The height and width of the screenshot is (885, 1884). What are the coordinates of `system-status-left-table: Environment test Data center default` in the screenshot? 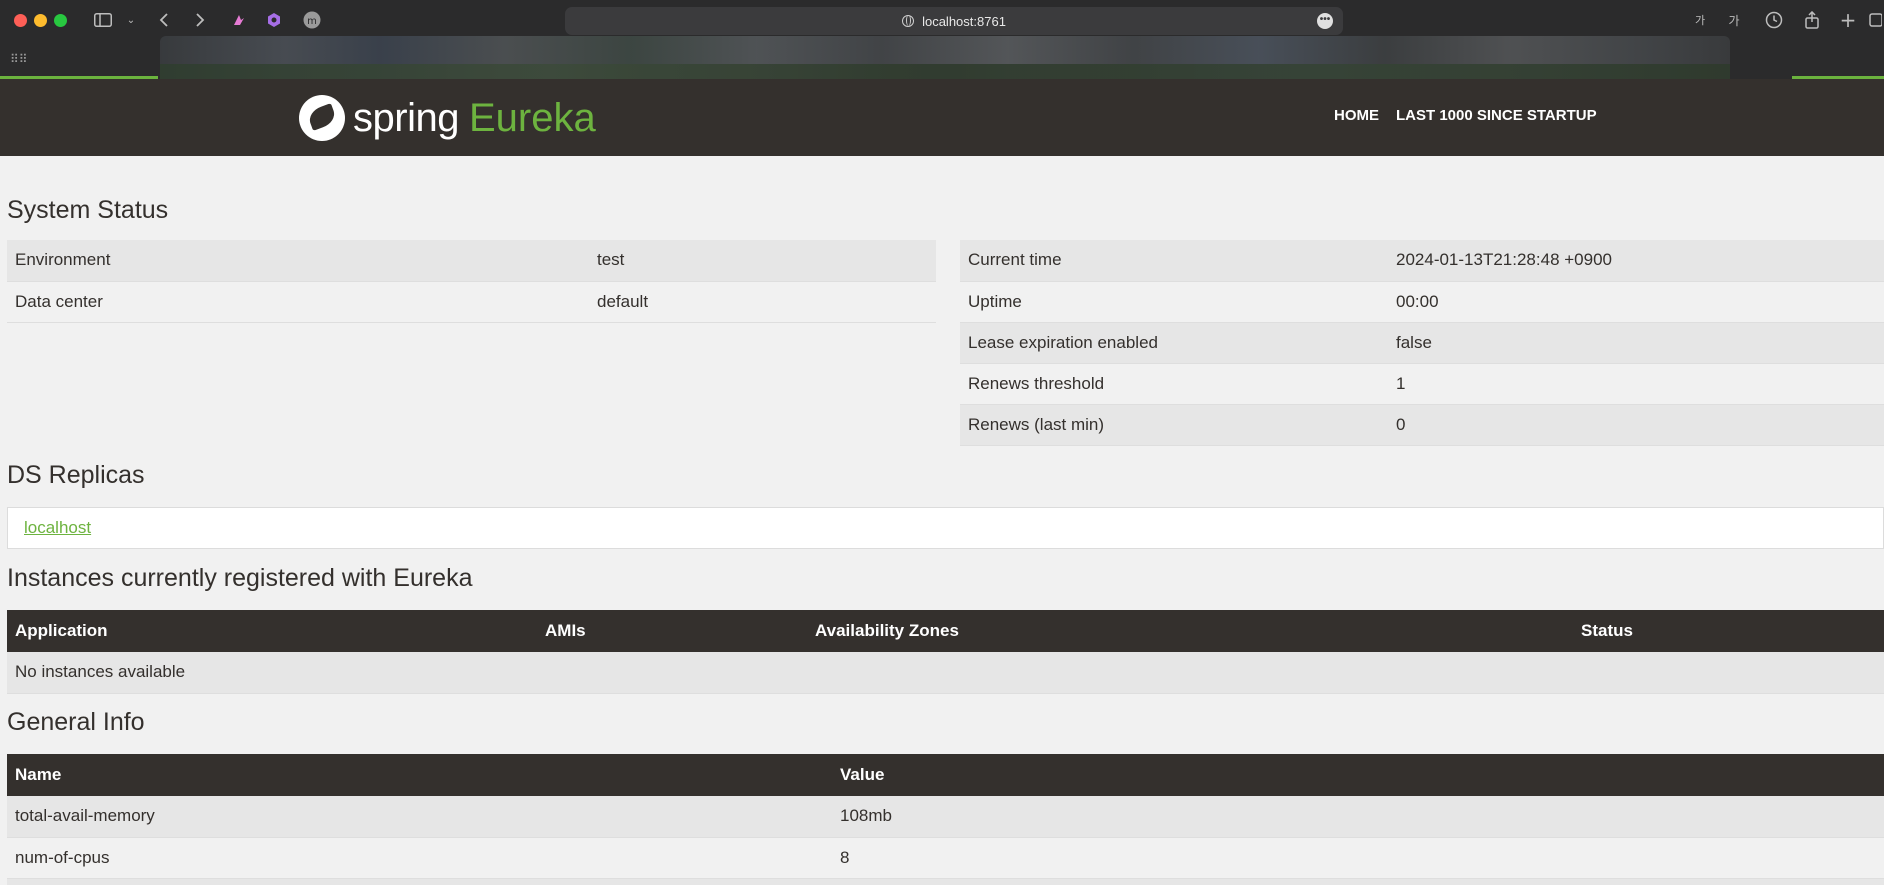 It's located at (471, 281).